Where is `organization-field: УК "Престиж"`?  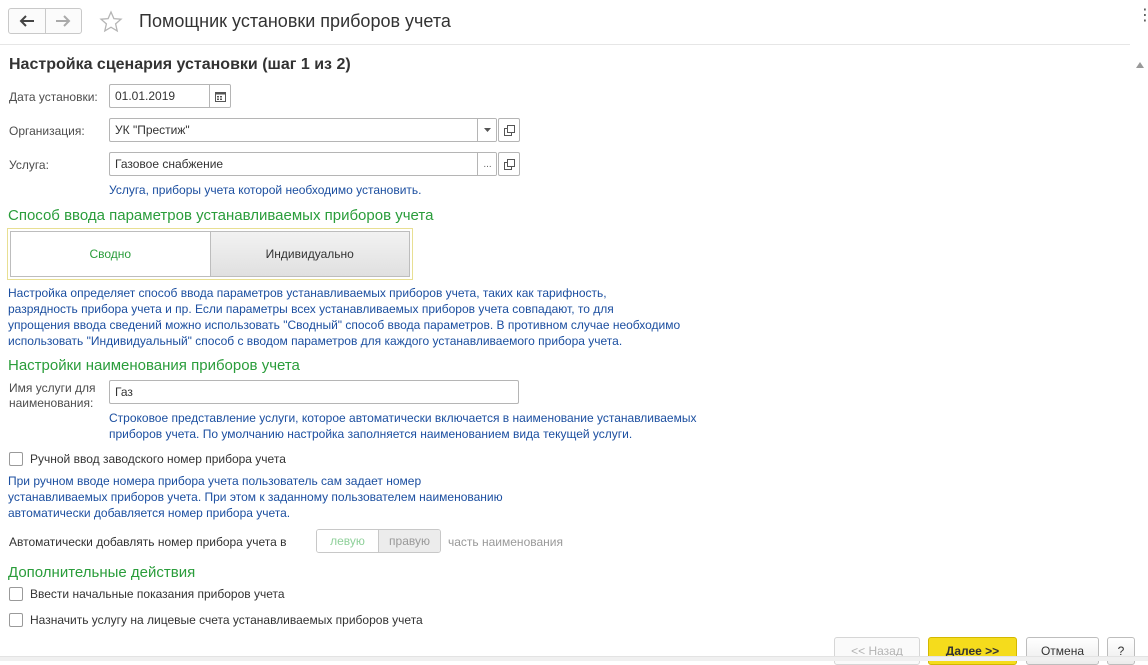 organization-field: УК "Престиж" is located at coordinates (303, 130).